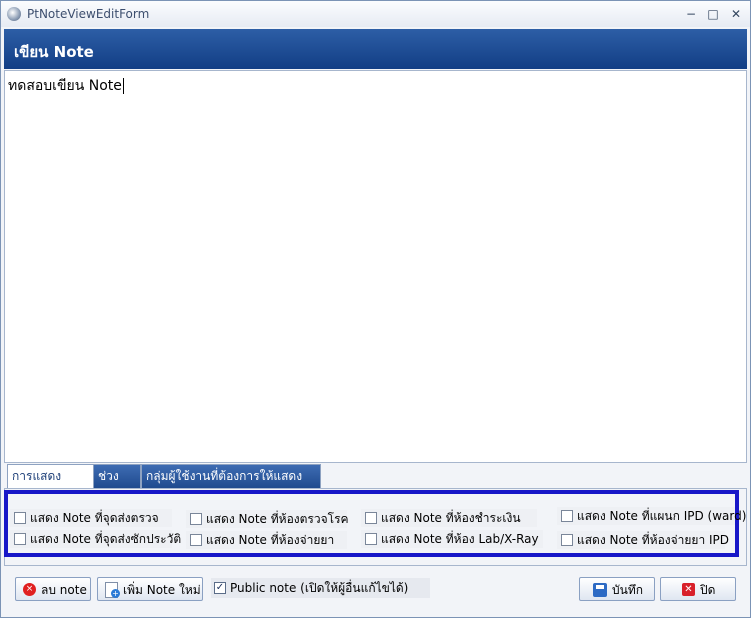  What do you see at coordinates (117, 485) in the screenshot?
I see `tab-time-range: ช่วงเวลา` at bounding box center [117, 485].